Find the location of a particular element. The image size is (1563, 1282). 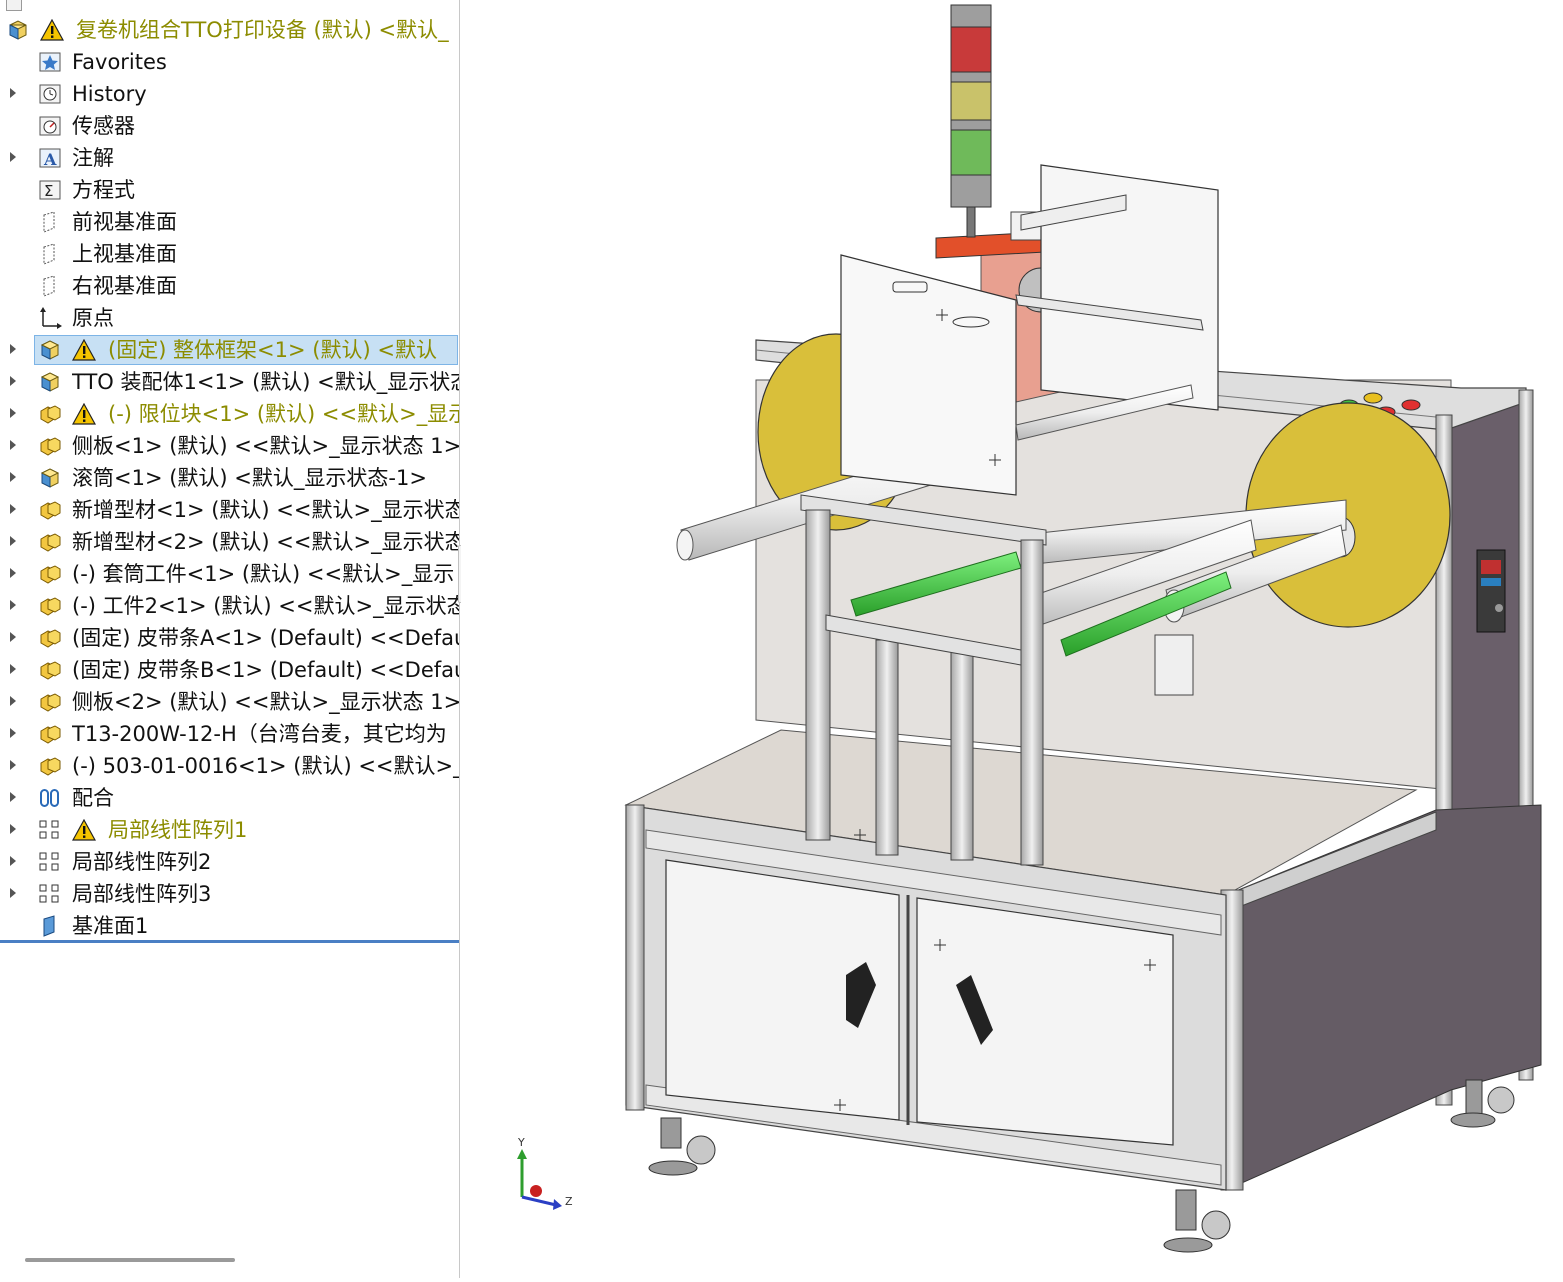

tree-collapse-handle is located at coordinates (14, 5).